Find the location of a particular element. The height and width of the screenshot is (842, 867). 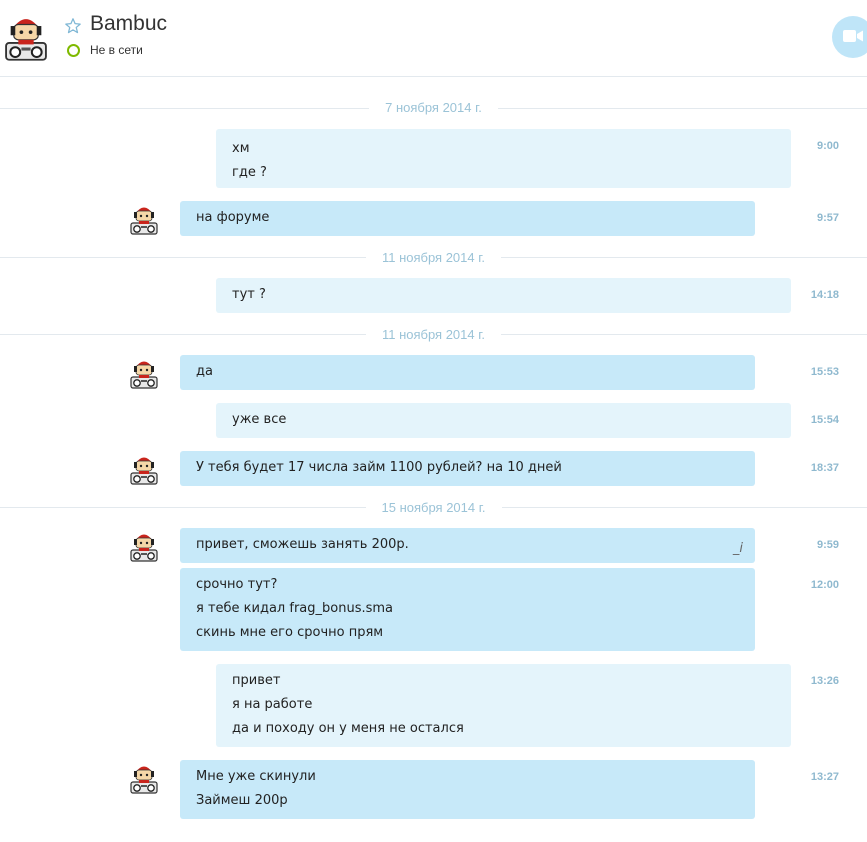

message-time: 13:26 is located at coordinates (824, 681).